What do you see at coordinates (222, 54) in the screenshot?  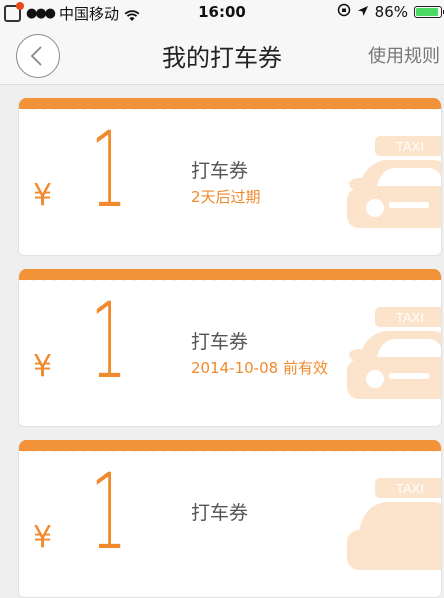 I see `navigation-bar: 我的打车券 使用规则` at bounding box center [222, 54].